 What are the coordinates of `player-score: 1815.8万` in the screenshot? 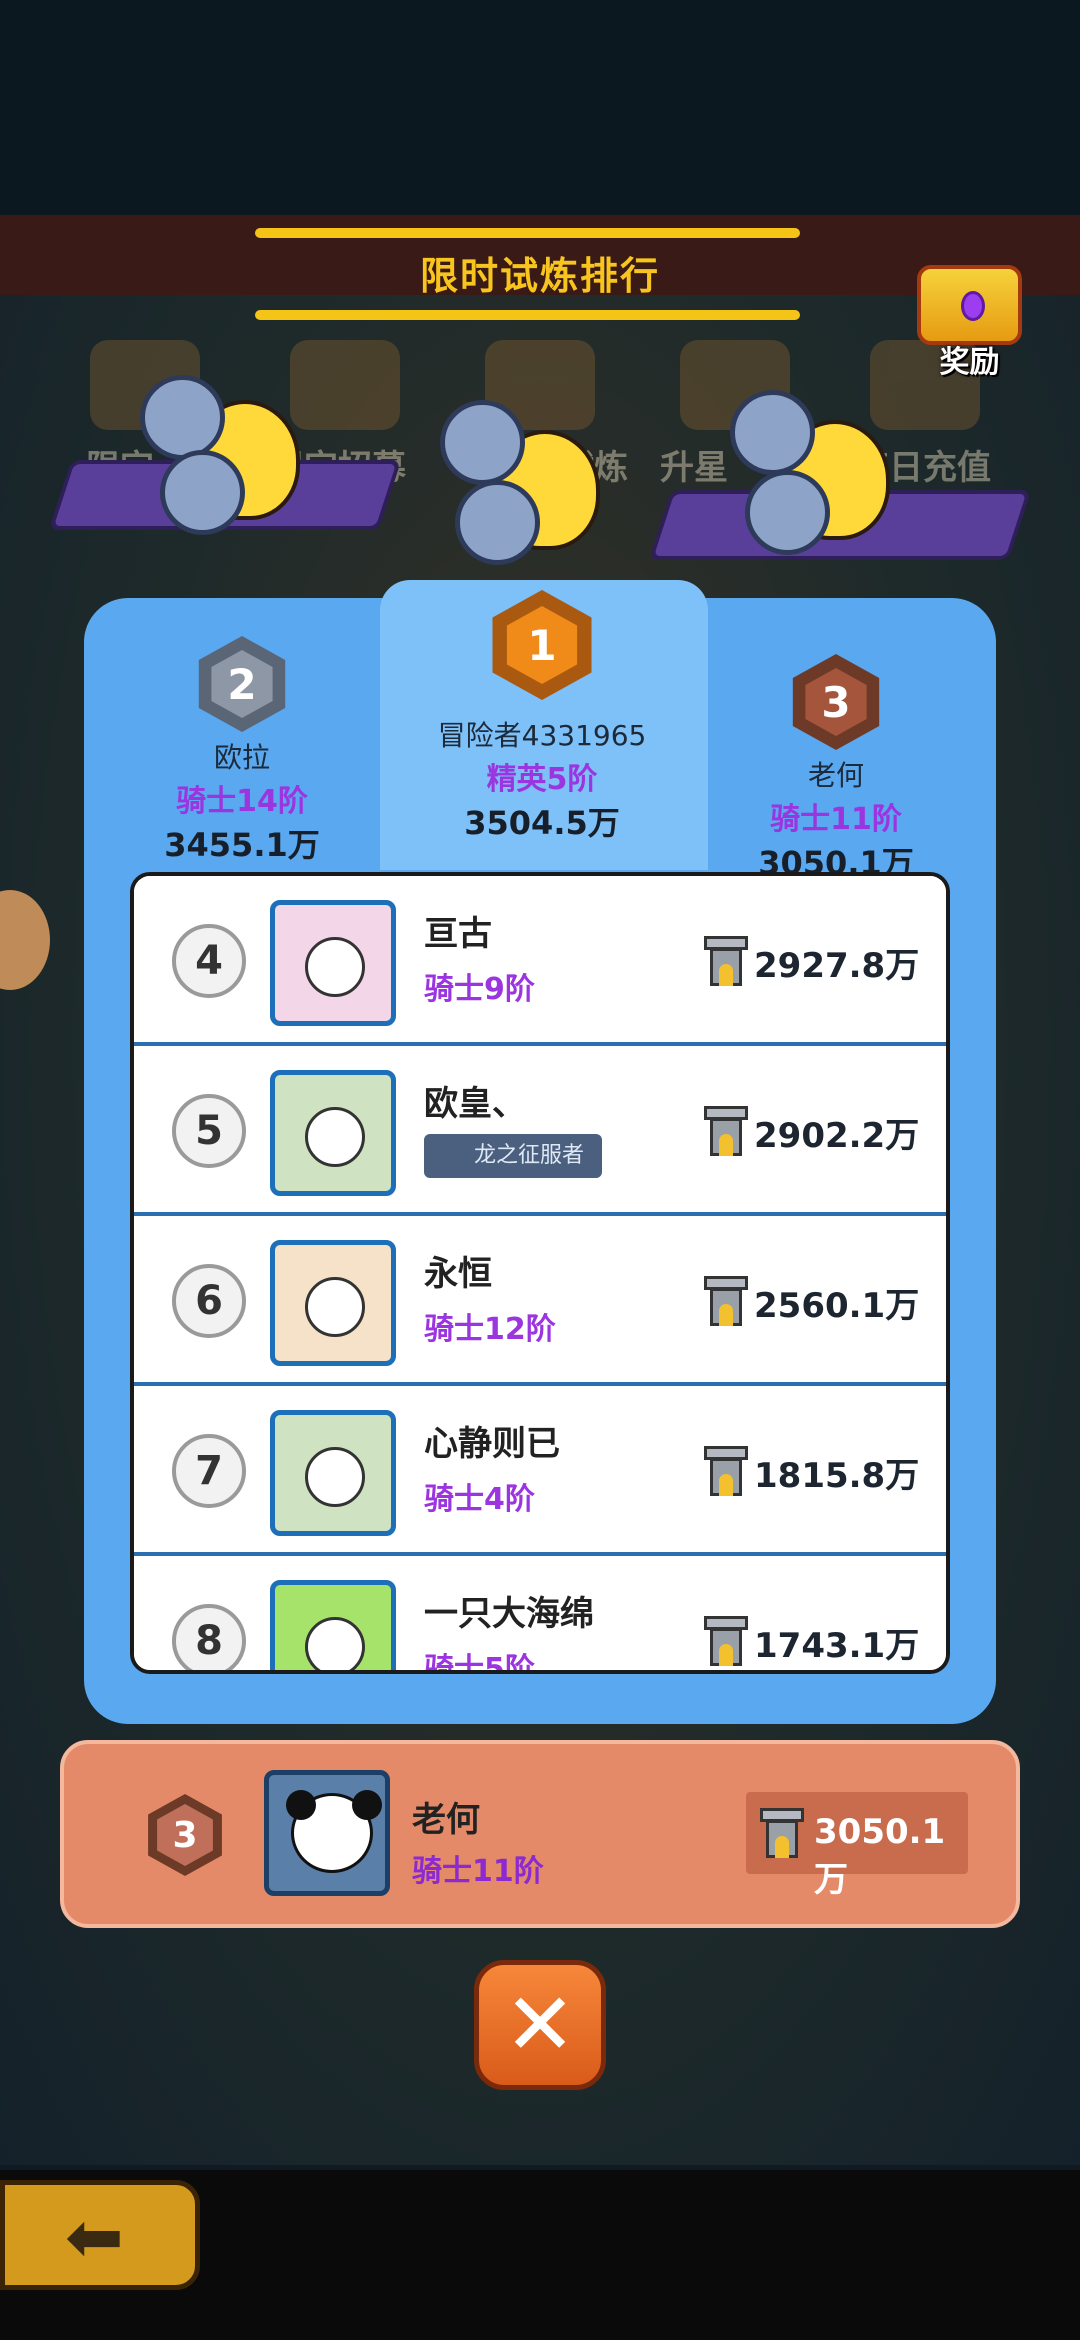 It's located at (837, 1476).